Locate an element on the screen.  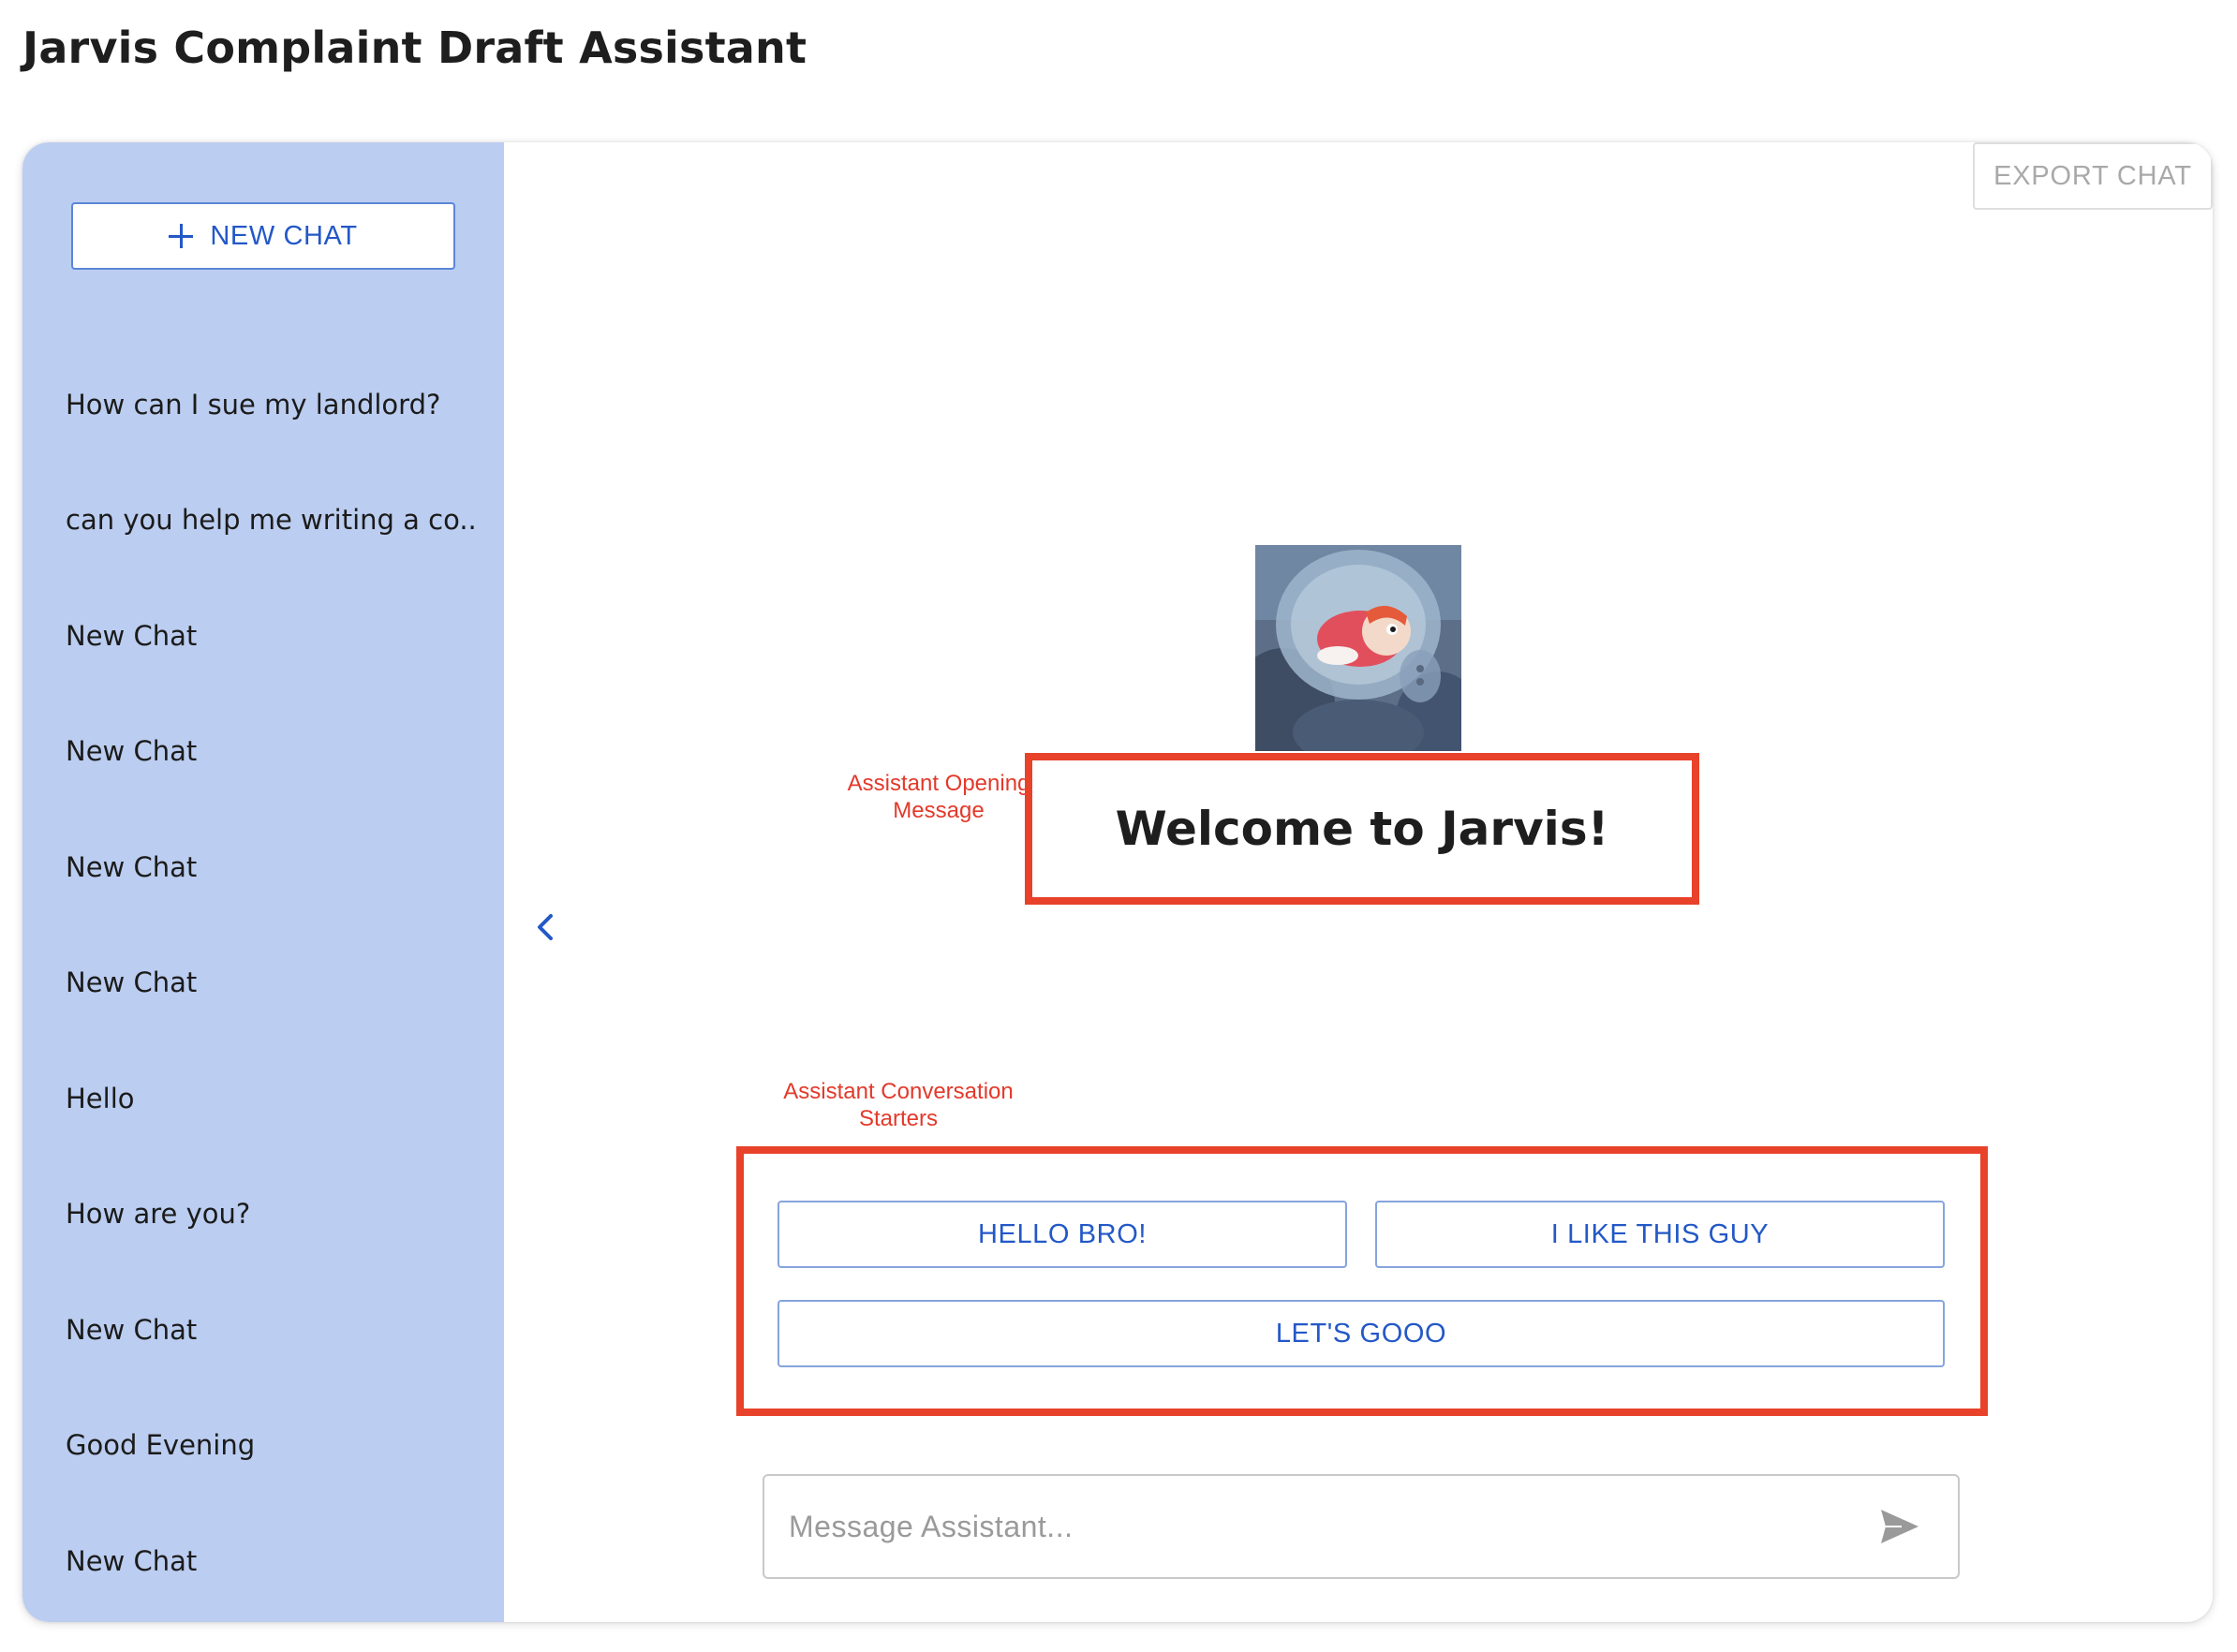
export-chat-button: EXPORT CHAT is located at coordinates (2093, 176).